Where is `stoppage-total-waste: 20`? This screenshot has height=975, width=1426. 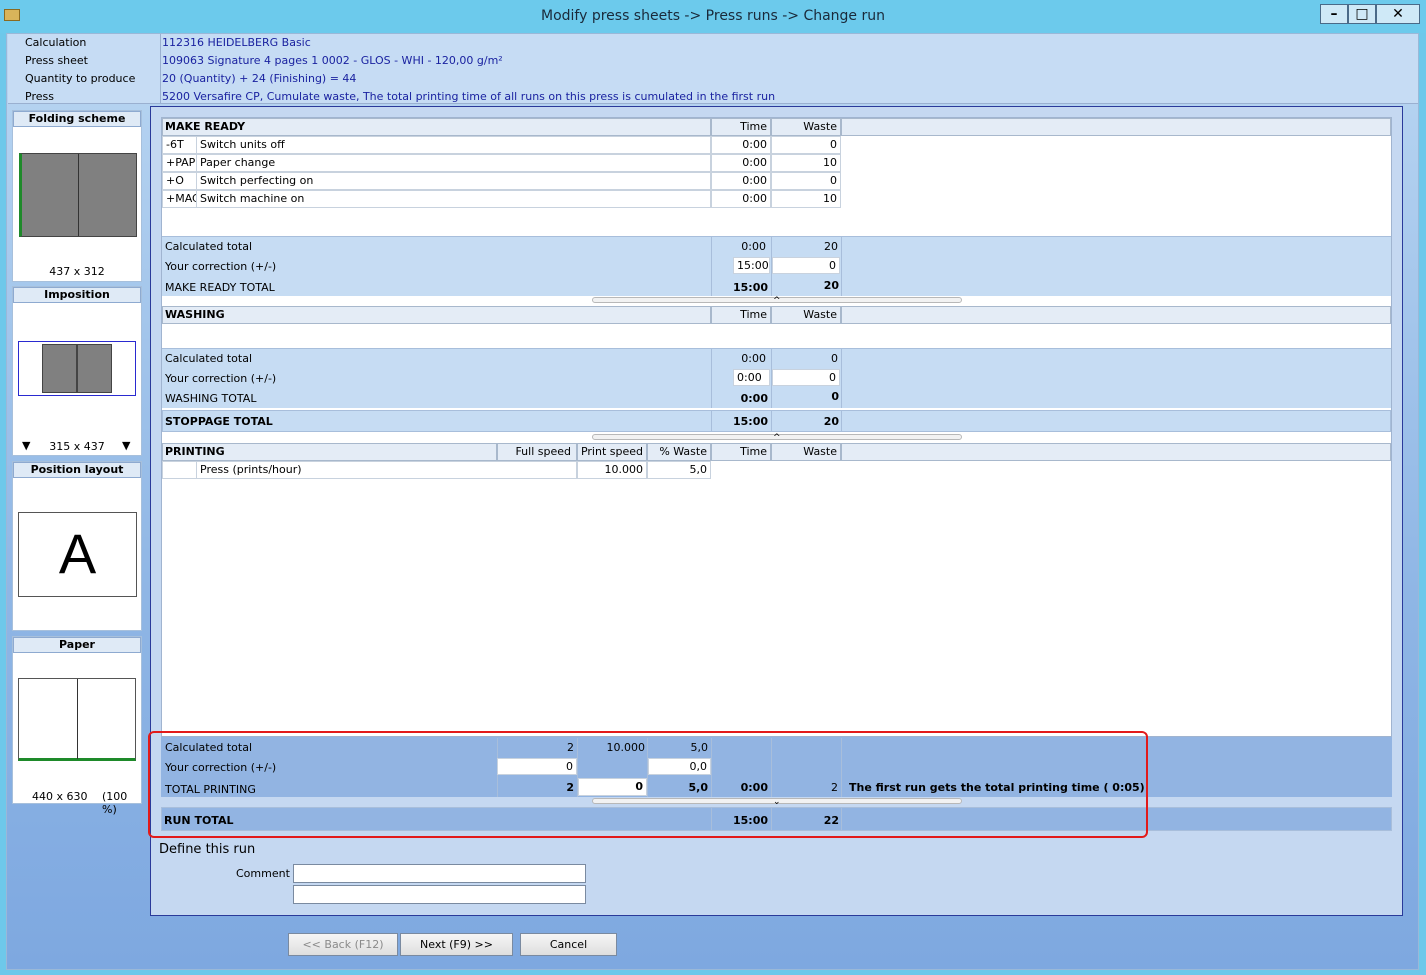 stoppage-total-waste: 20 is located at coordinates (831, 421).